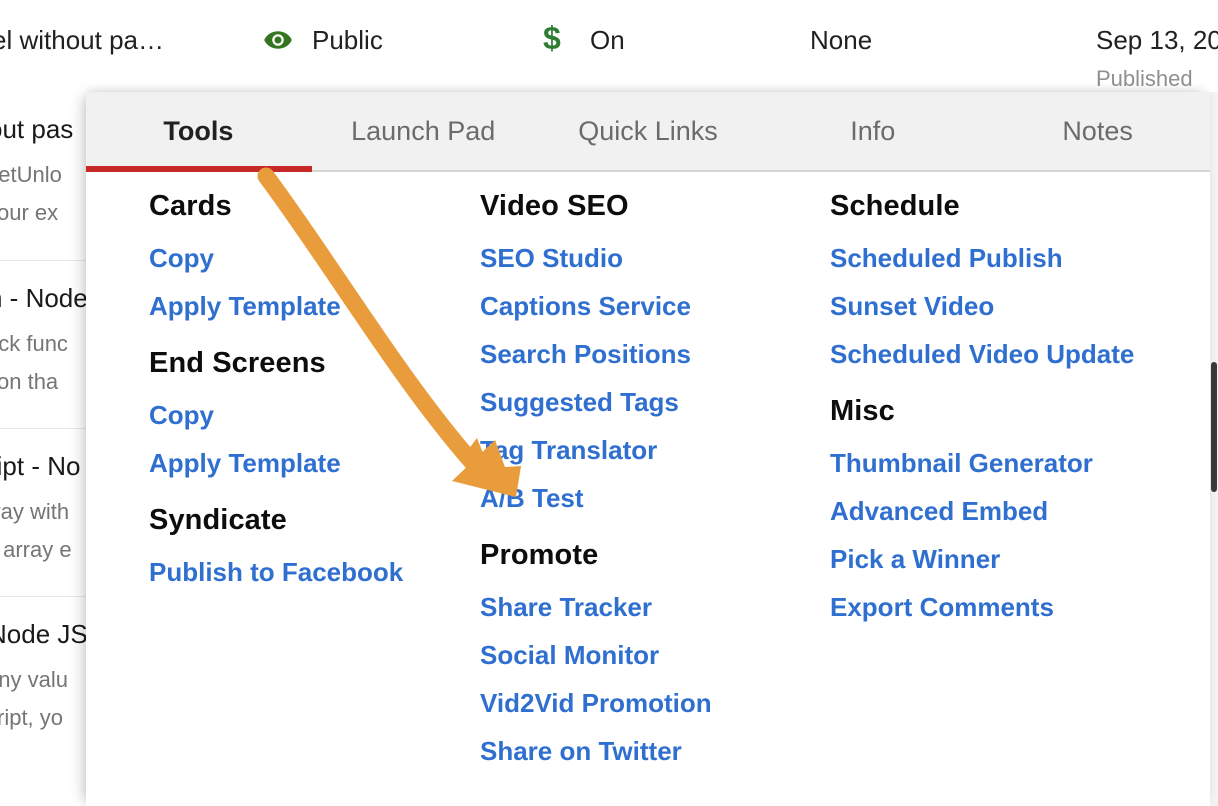 This screenshot has height=806, width=1218. What do you see at coordinates (300, 415) in the screenshot?
I see `link-end-screens-copy: Copy` at bounding box center [300, 415].